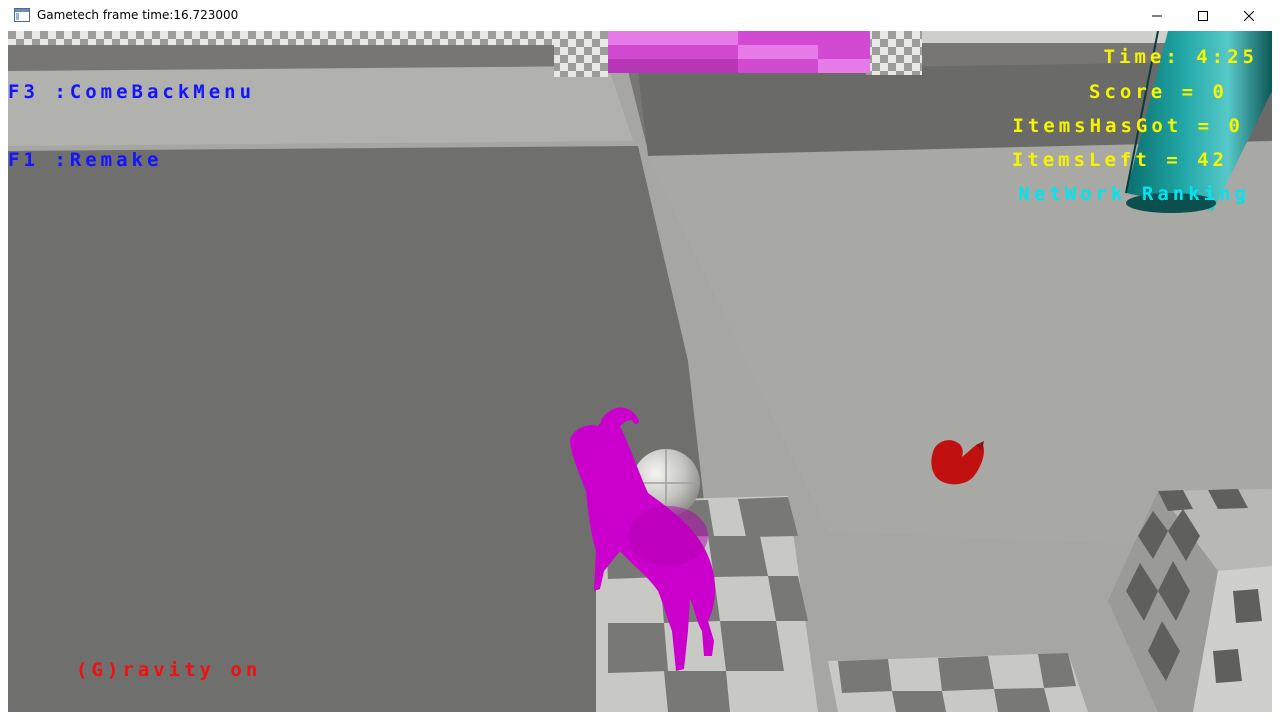  What do you see at coordinates (581, 54) in the screenshot?
I see `far-checker-wall-mid` at bounding box center [581, 54].